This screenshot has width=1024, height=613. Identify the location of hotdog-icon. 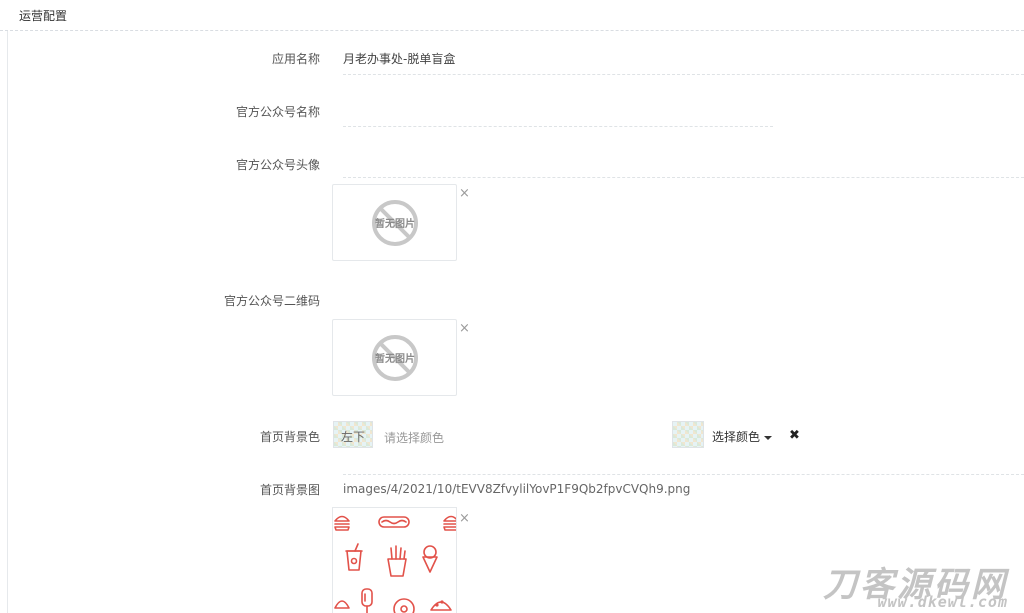
(394, 522).